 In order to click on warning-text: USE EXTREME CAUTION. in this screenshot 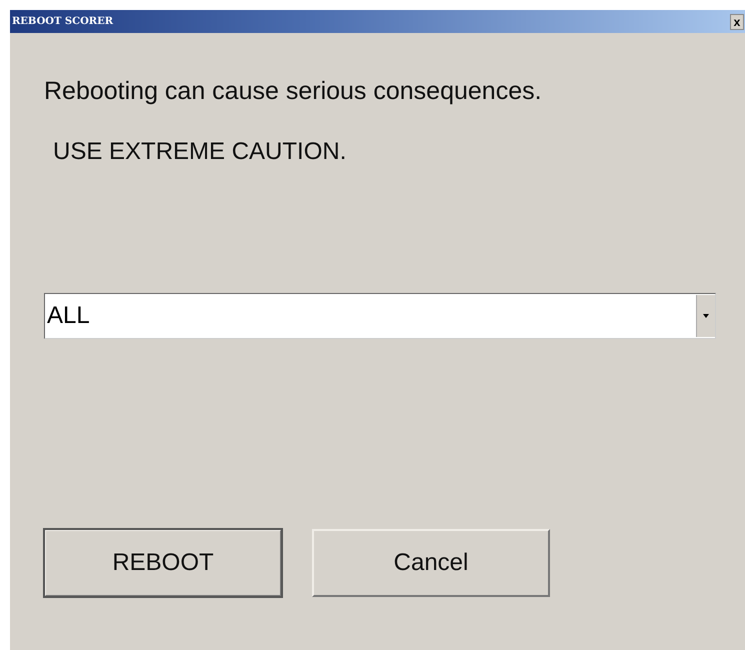, I will do `click(200, 152)`.